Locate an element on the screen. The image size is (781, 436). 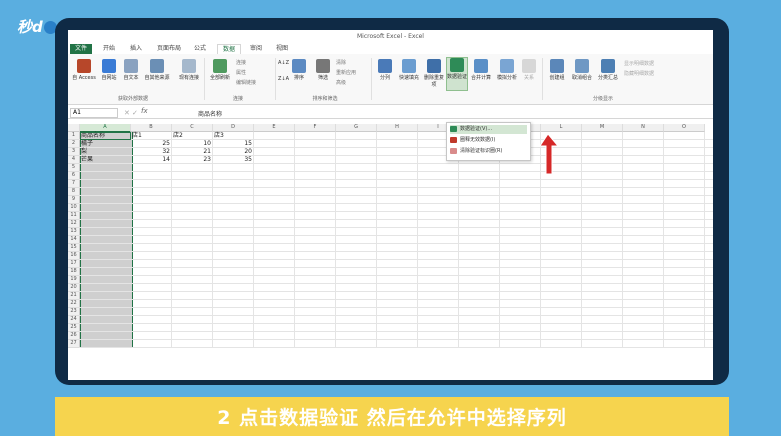
group-sort-filter: 排序和筛选 is located at coordinates (325, 99).